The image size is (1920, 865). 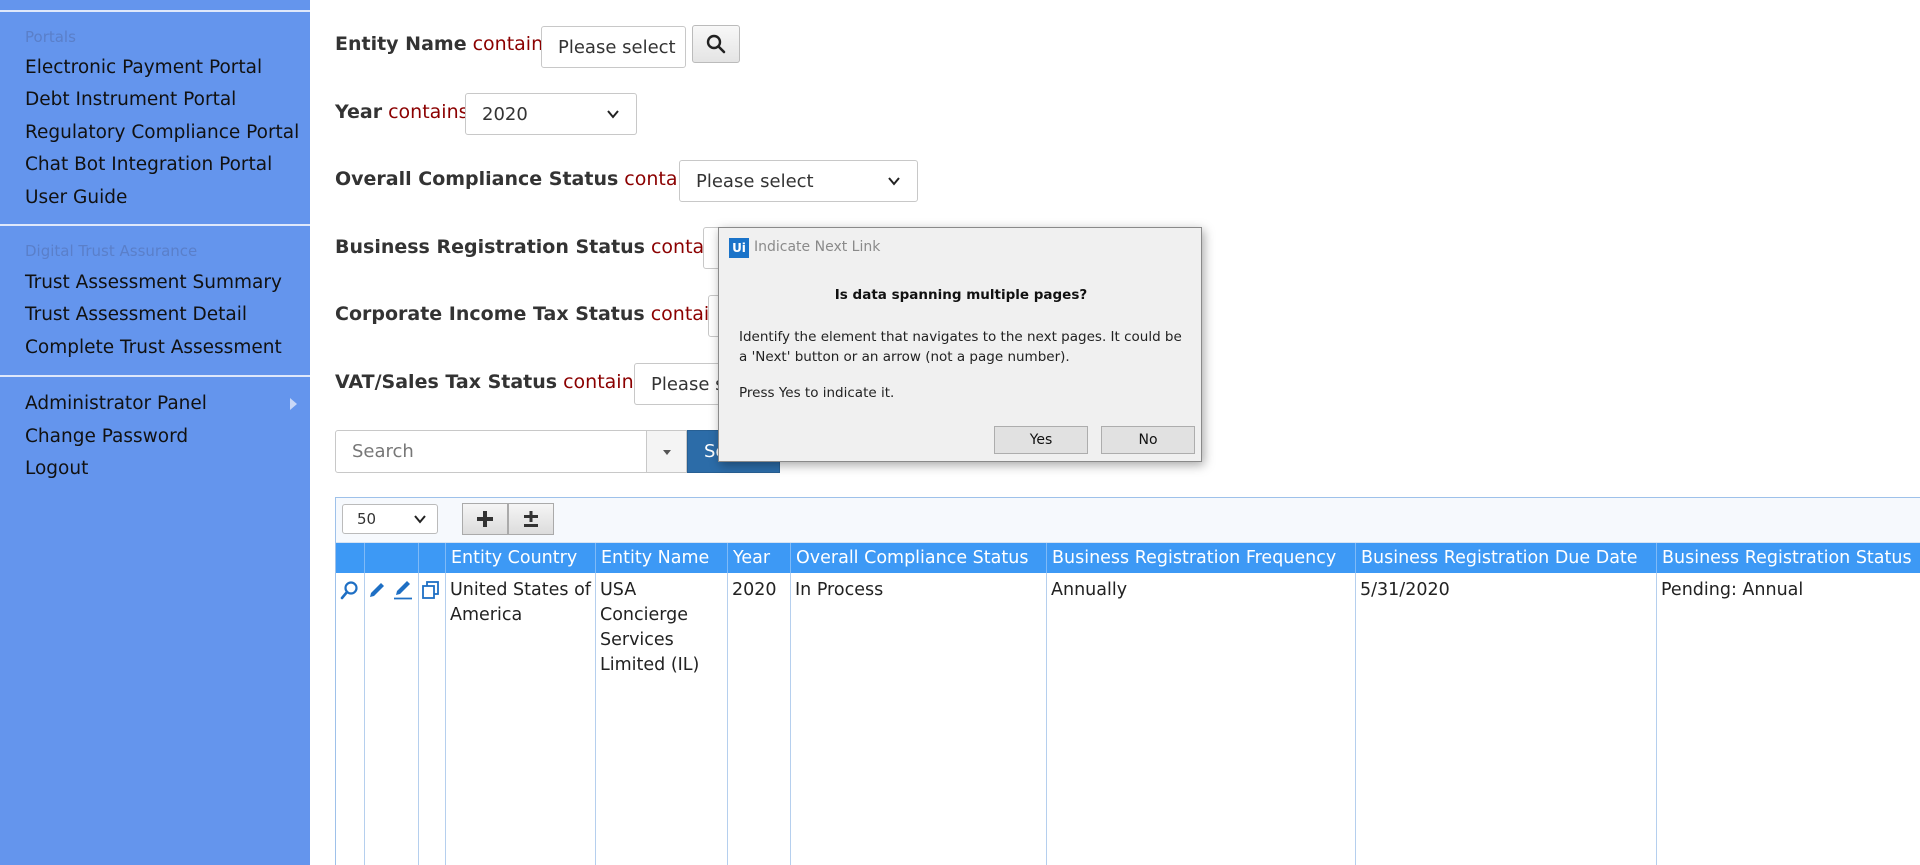 I want to click on edit-inline-icon, so click(x=403, y=590).